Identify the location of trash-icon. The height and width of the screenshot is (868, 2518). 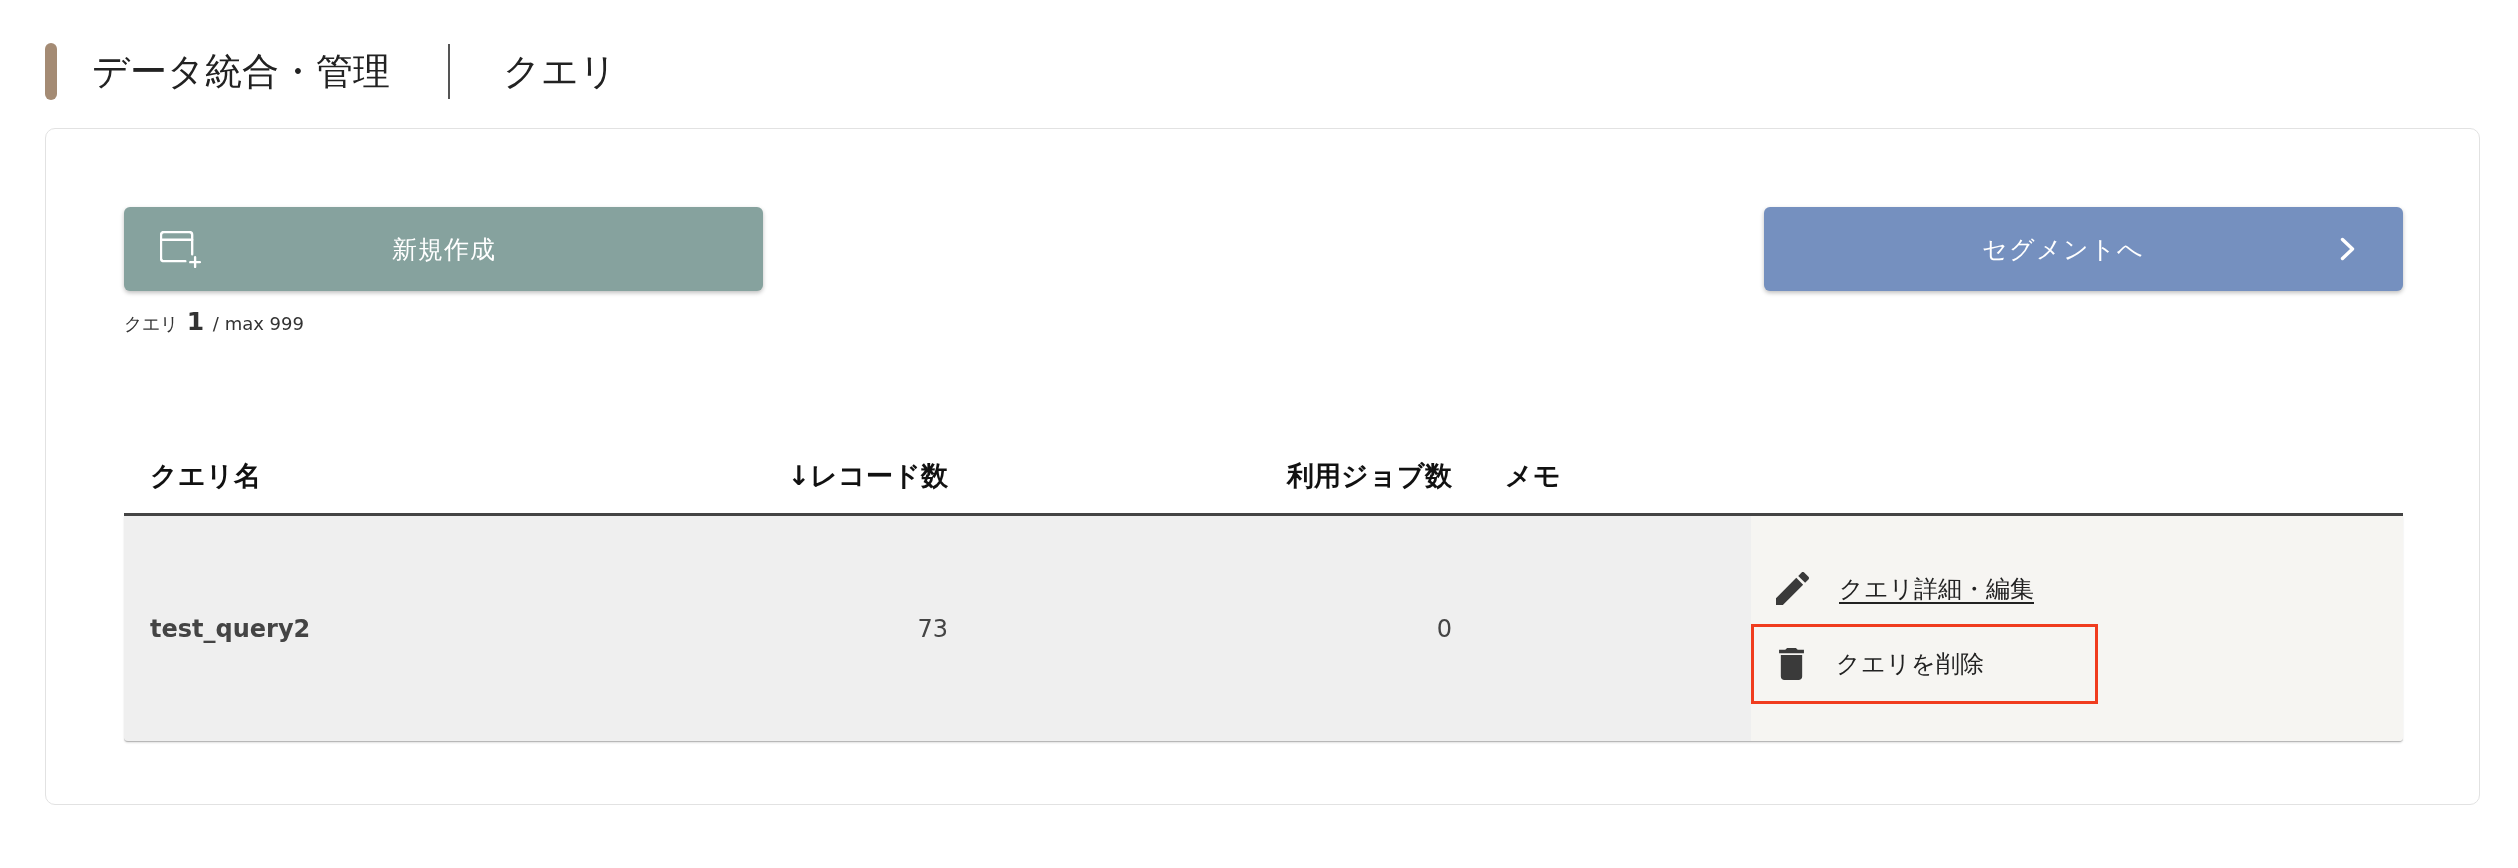
(1791, 664).